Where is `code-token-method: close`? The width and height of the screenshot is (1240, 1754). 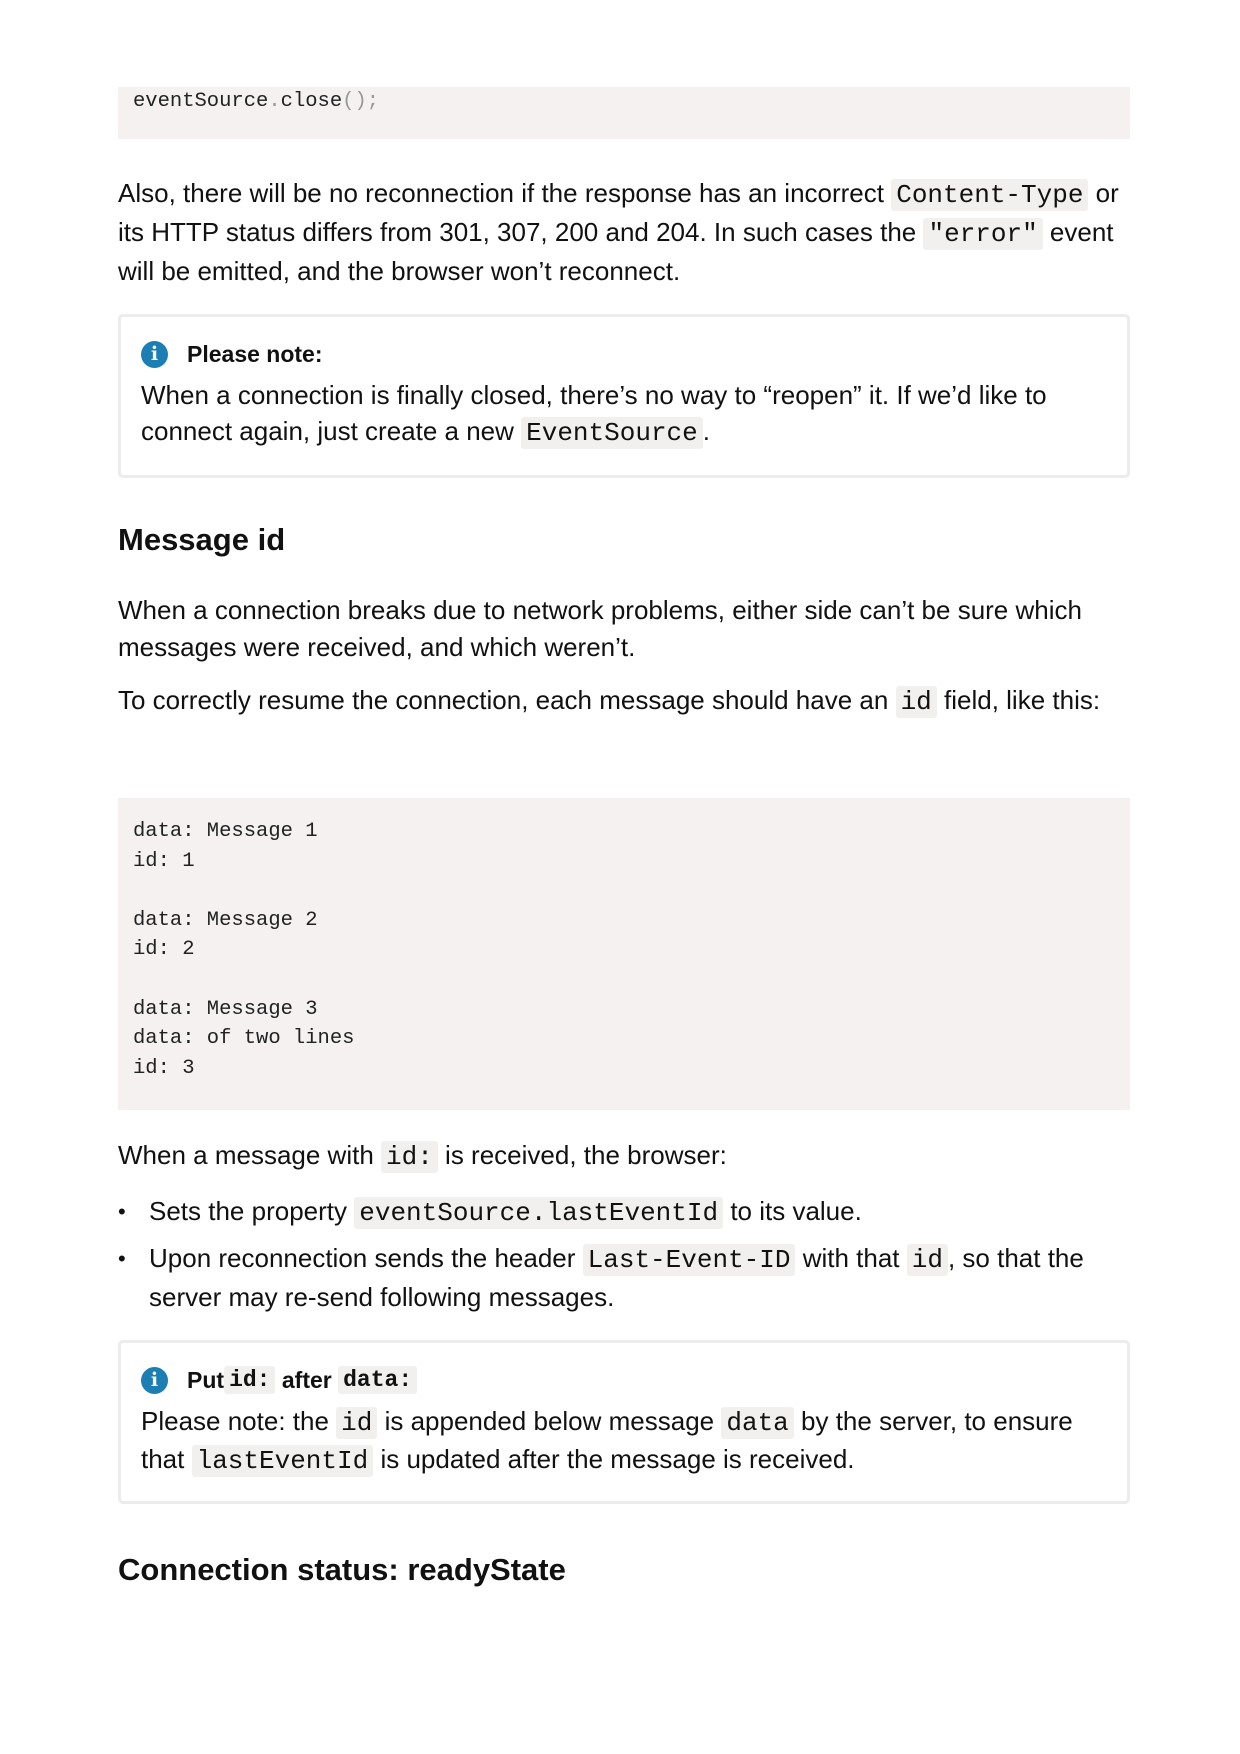
code-token-method: close is located at coordinates (311, 101).